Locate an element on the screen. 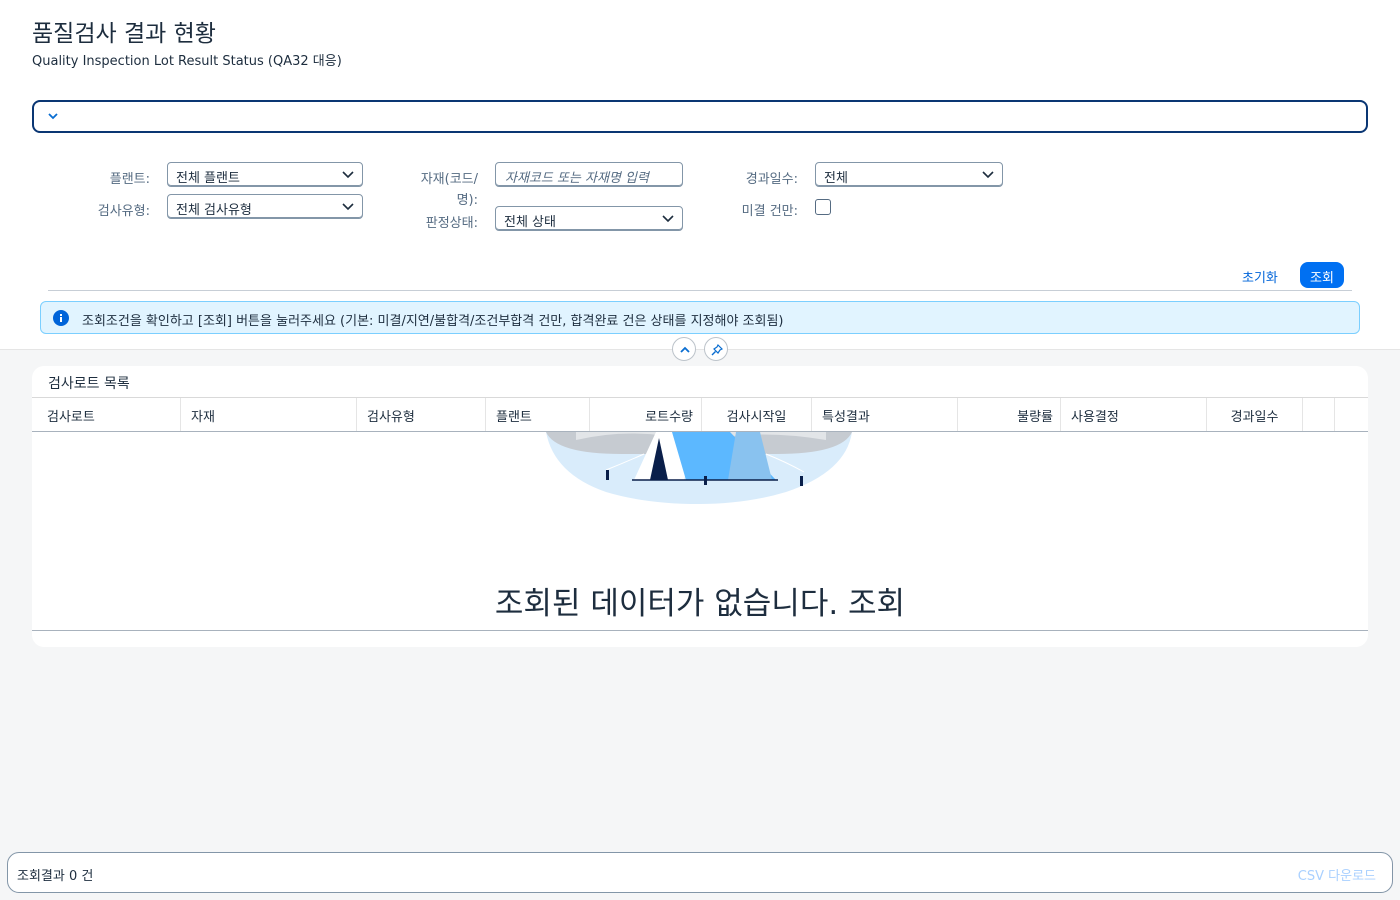 The height and width of the screenshot is (900, 1400). page-title: 품질검사 결과 현황 is located at coordinates (124, 34).